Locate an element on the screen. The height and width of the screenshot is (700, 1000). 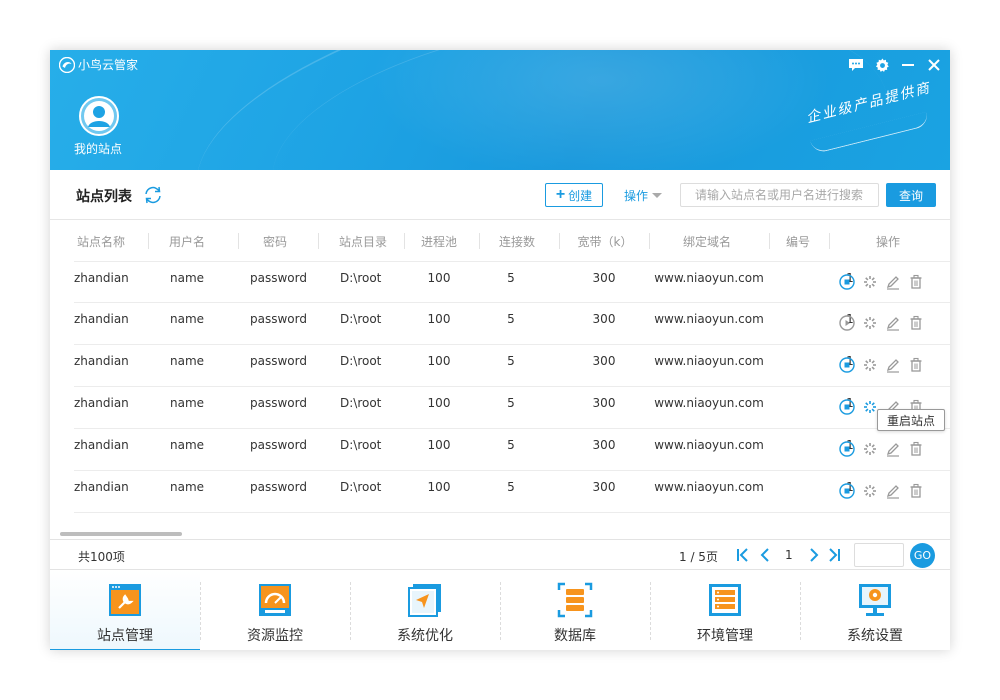
minimize-icon is located at coordinates (908, 65).